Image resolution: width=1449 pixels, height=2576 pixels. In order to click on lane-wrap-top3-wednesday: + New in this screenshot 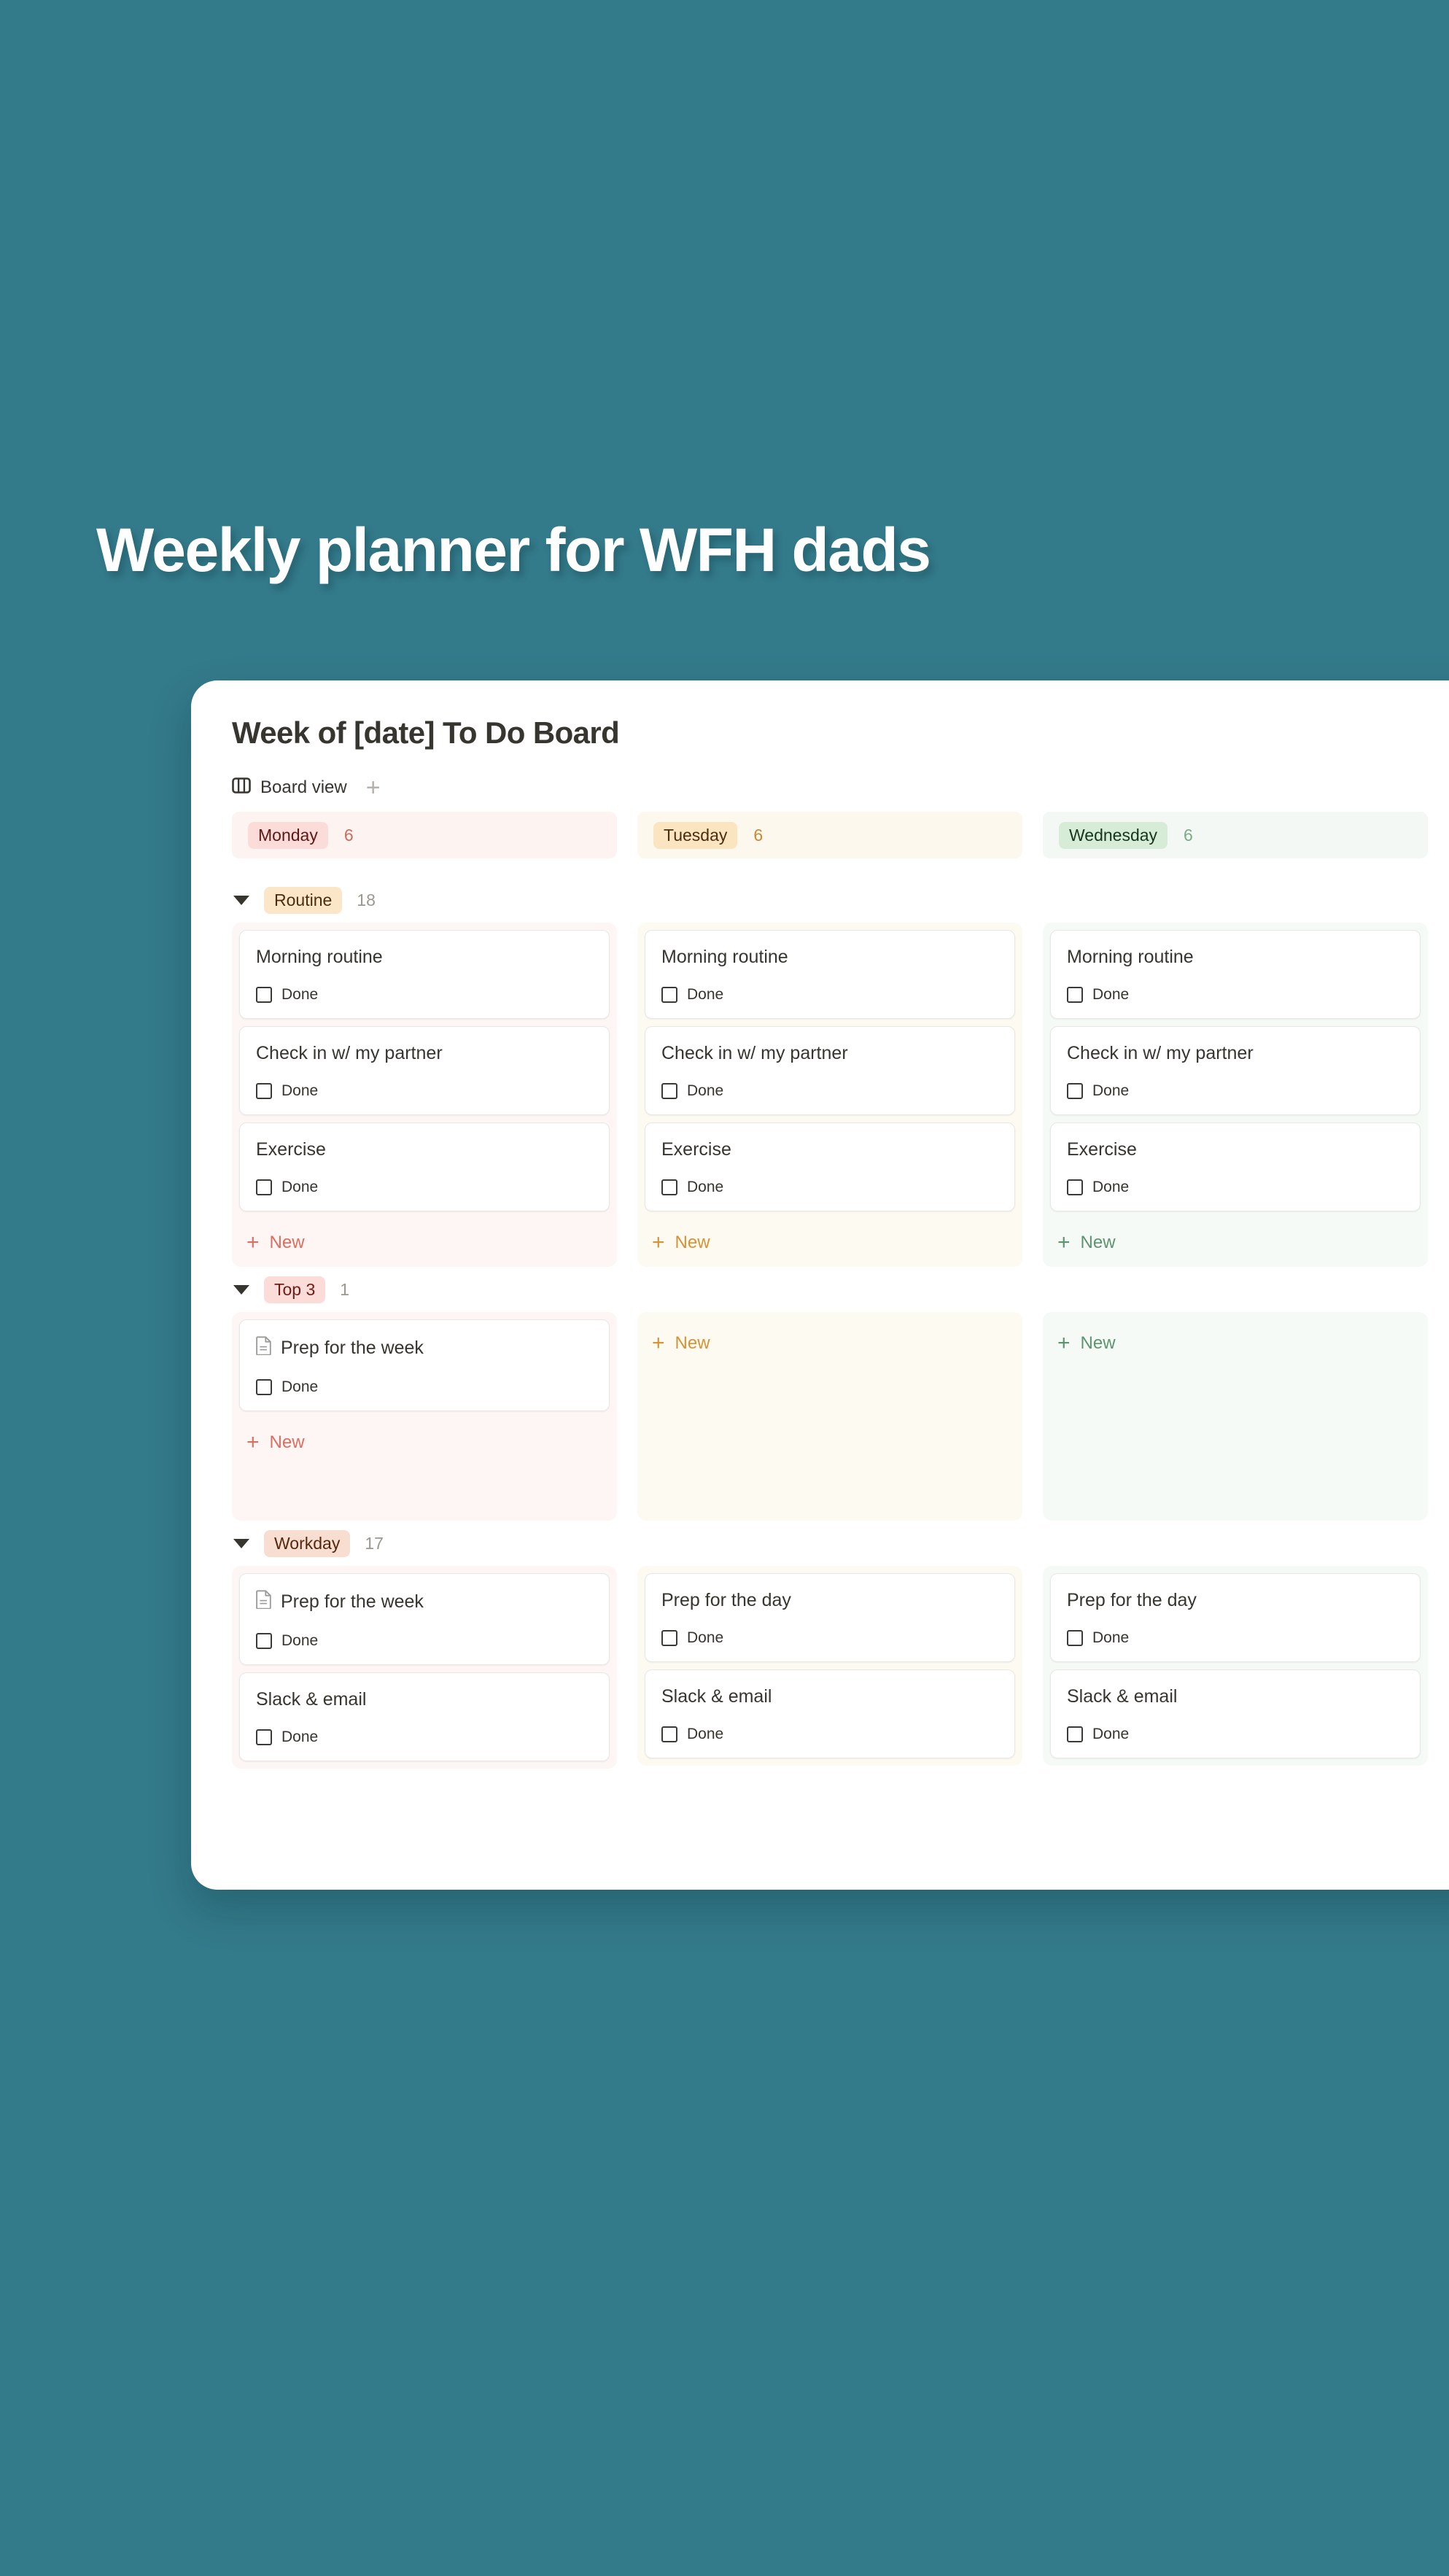, I will do `click(1235, 1417)`.